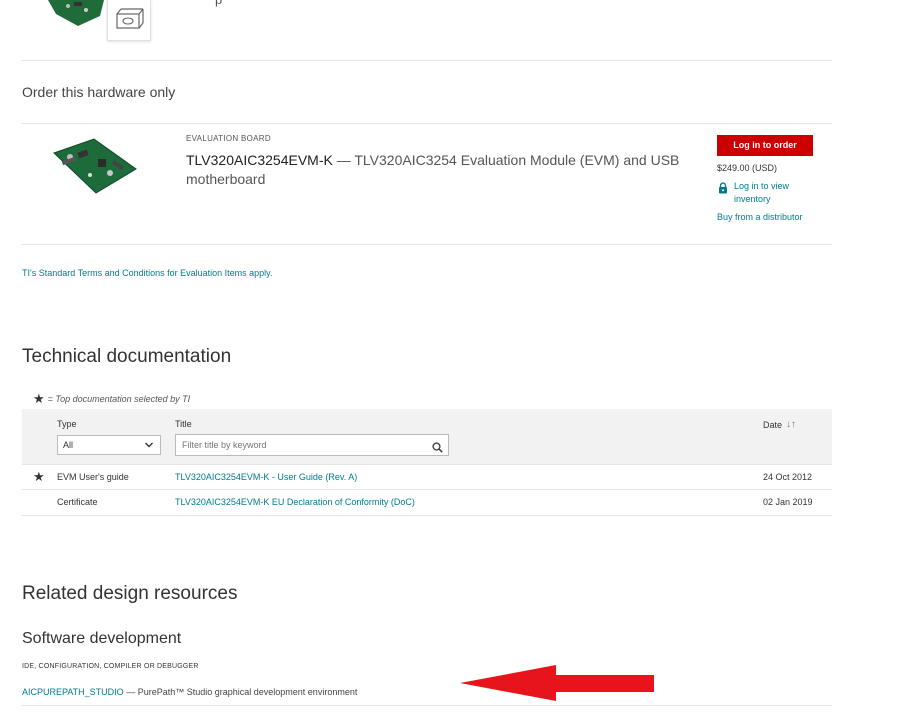 Image resolution: width=910 pixels, height=720 pixels. I want to click on board-thumbnail-top, so click(79, 13).